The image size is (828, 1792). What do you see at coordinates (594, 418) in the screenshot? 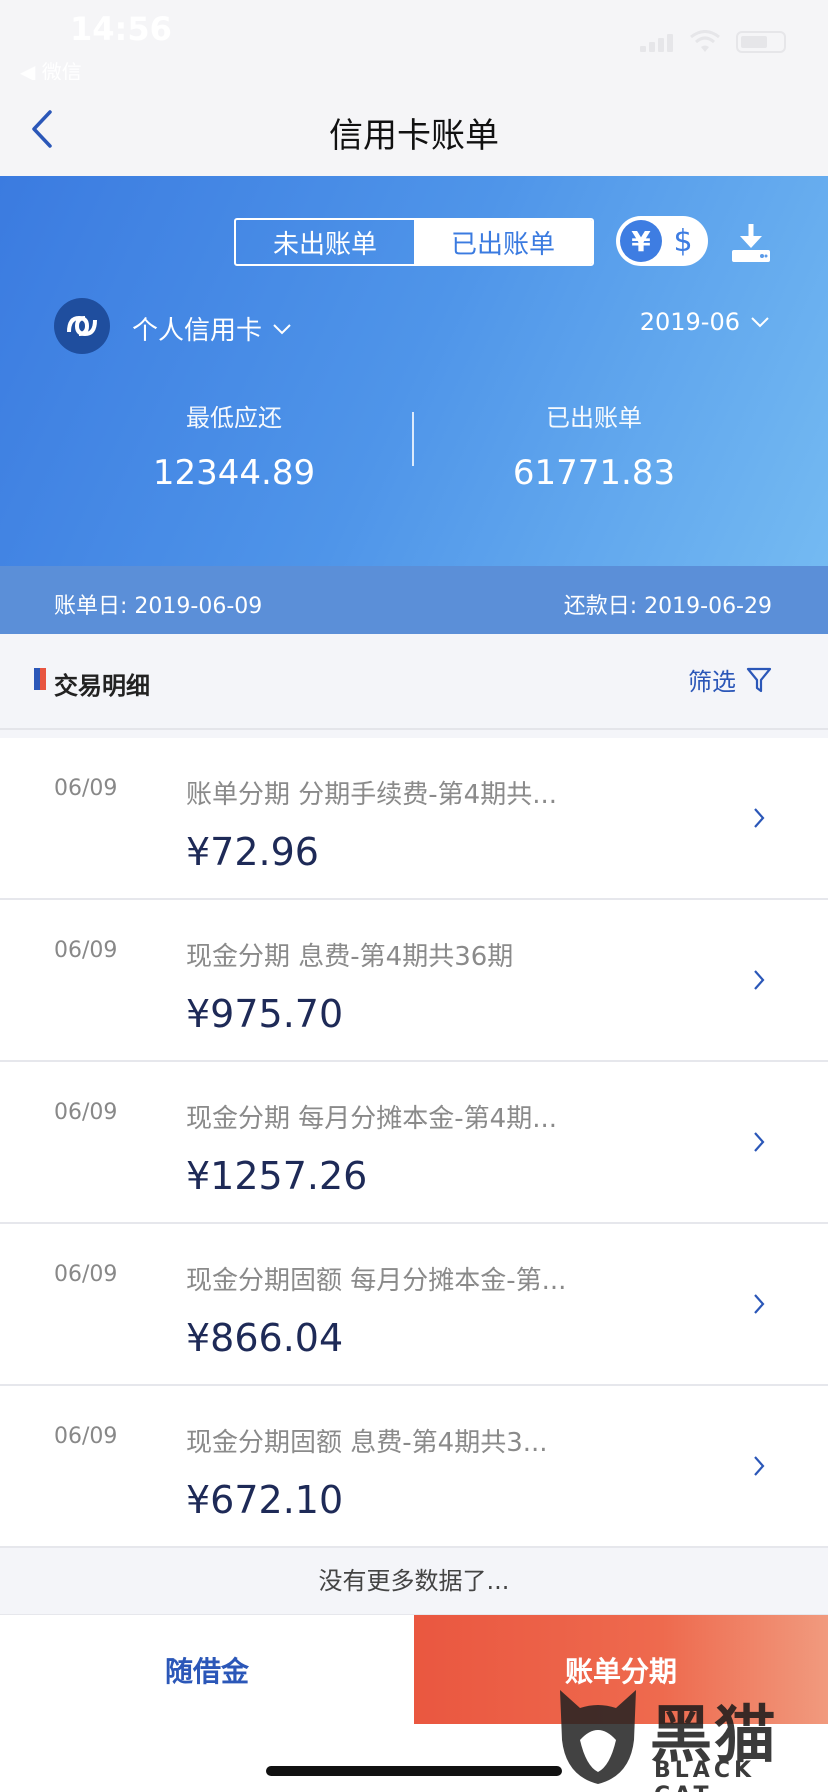
I see `billed-label: 已出账单` at bounding box center [594, 418].